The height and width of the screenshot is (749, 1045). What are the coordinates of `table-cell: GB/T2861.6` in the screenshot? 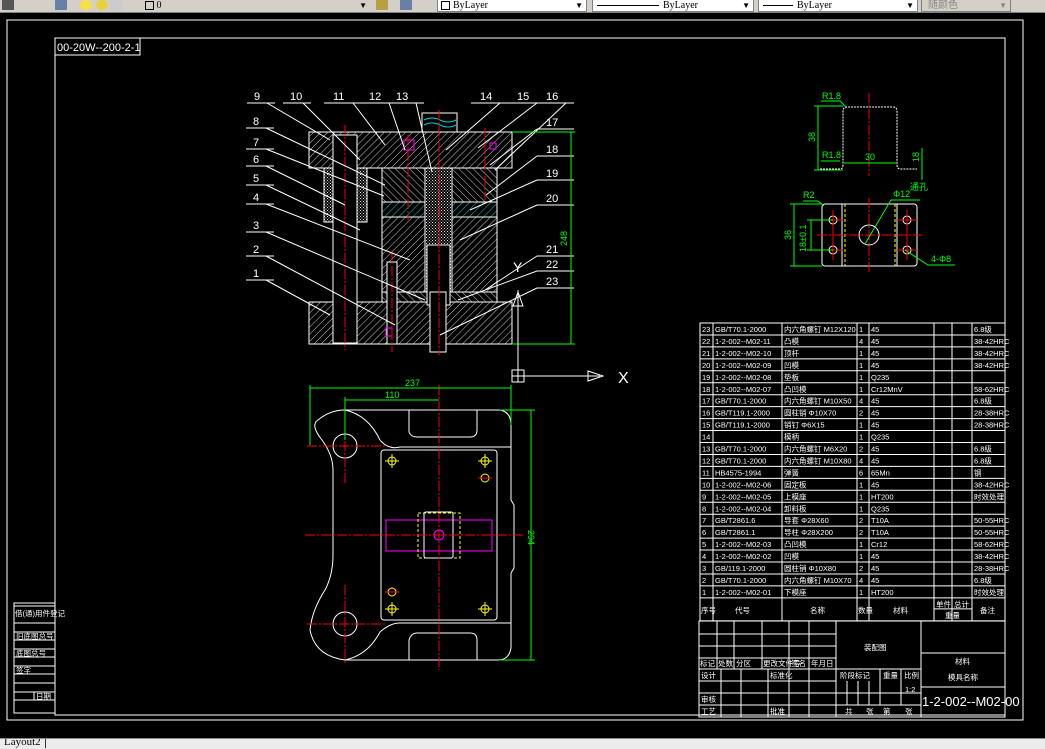 It's located at (735, 520).